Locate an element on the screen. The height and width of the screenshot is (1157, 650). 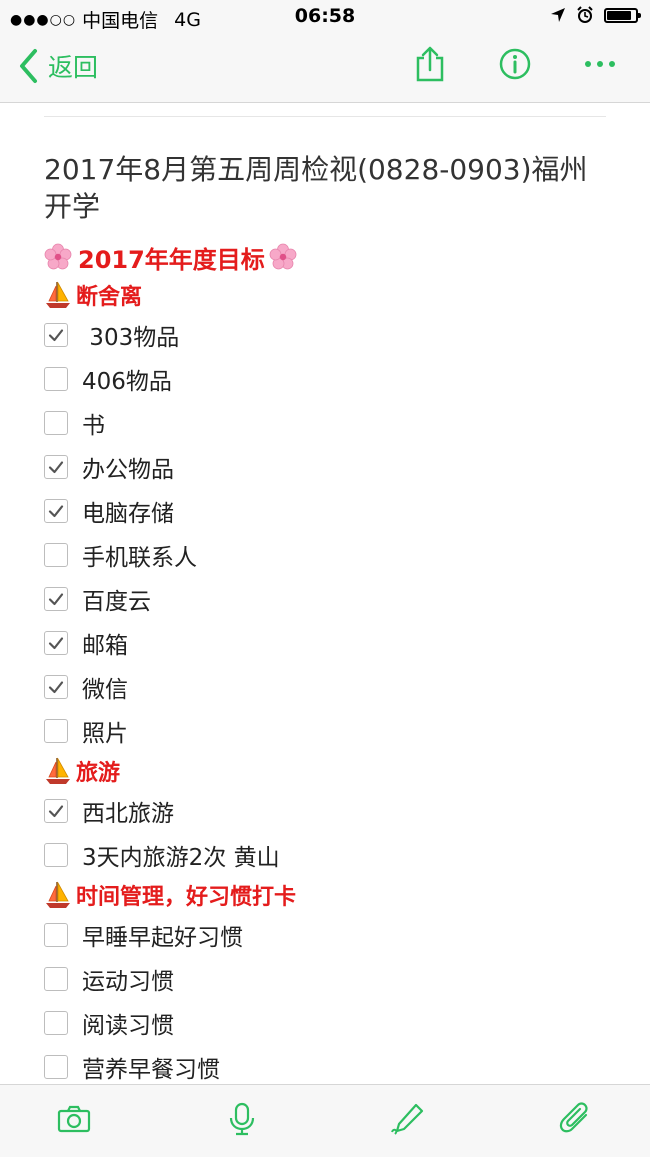
bottom-toolbar is located at coordinates (325, 1120).